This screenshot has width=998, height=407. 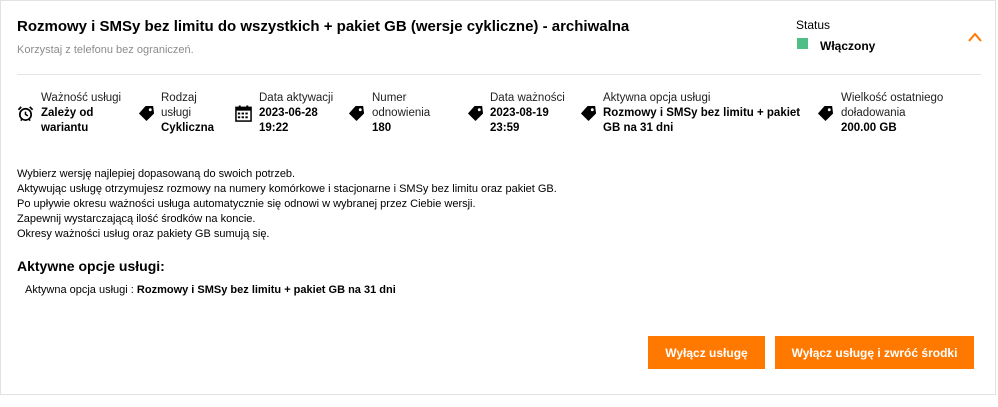 What do you see at coordinates (288, 120) in the screenshot?
I see `info-value: 2023-06-28 19:22` at bounding box center [288, 120].